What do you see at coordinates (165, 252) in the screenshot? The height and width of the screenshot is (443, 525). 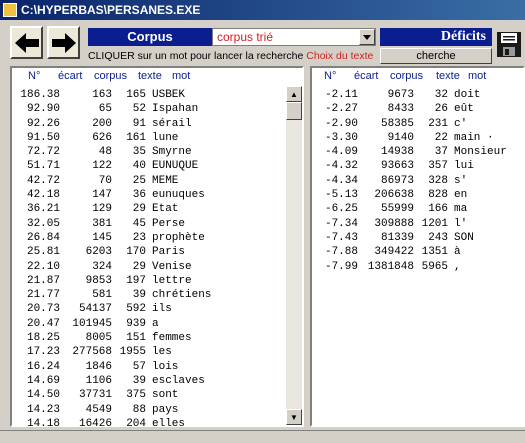 I see `word-cell: Paris` at bounding box center [165, 252].